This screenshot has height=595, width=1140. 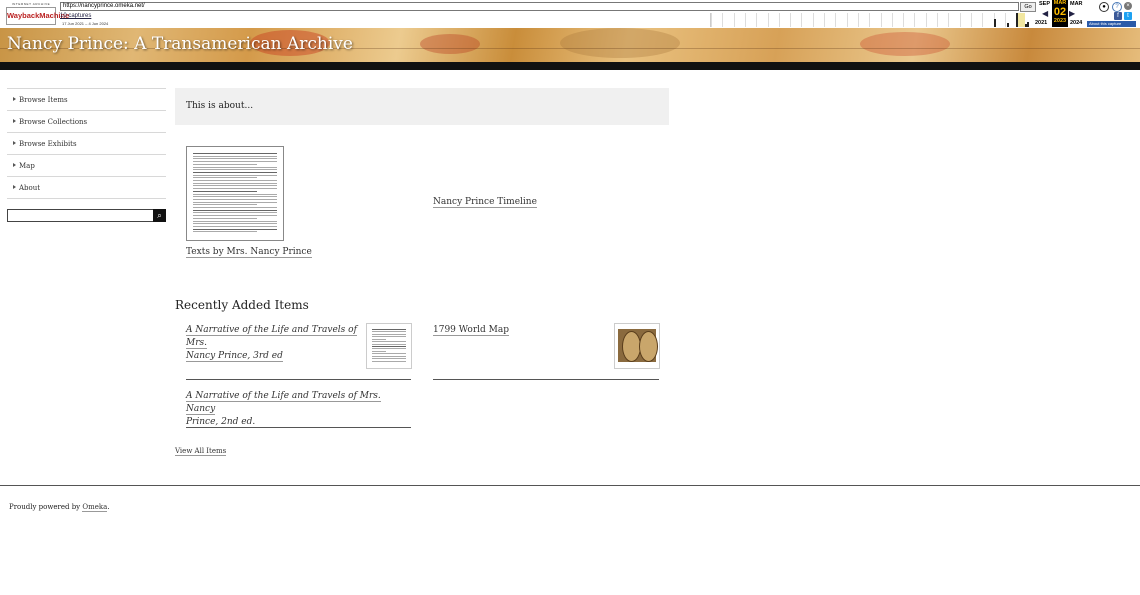 What do you see at coordinates (86, 143) in the screenshot?
I see `sidebar-item-browse-exhibits: Browse Exhibits` at bounding box center [86, 143].